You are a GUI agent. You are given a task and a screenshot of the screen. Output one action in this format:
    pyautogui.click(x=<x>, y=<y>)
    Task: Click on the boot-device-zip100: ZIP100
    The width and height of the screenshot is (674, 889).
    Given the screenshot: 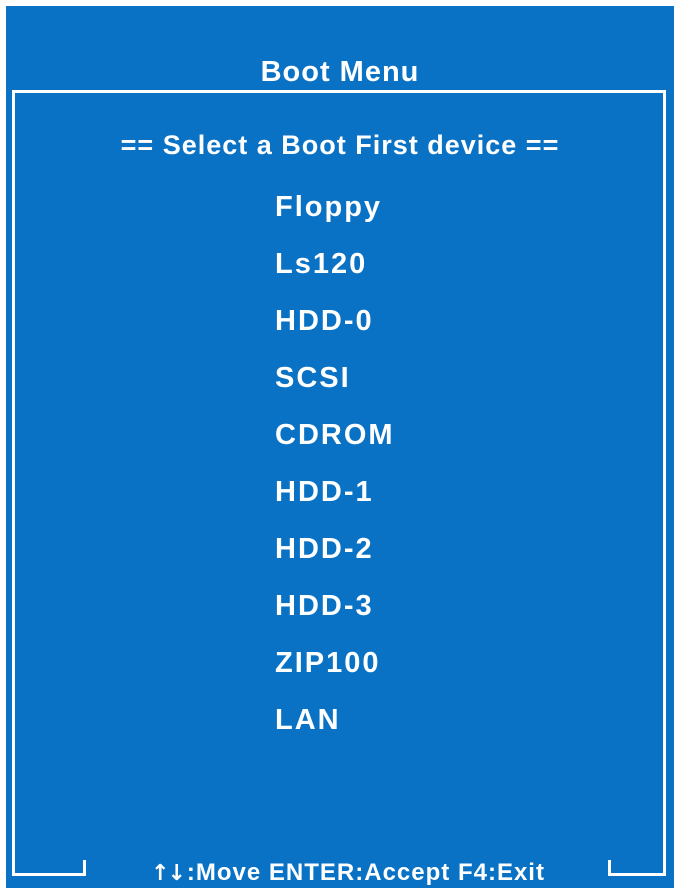 What is the action you would take?
    pyautogui.click(x=335, y=669)
    